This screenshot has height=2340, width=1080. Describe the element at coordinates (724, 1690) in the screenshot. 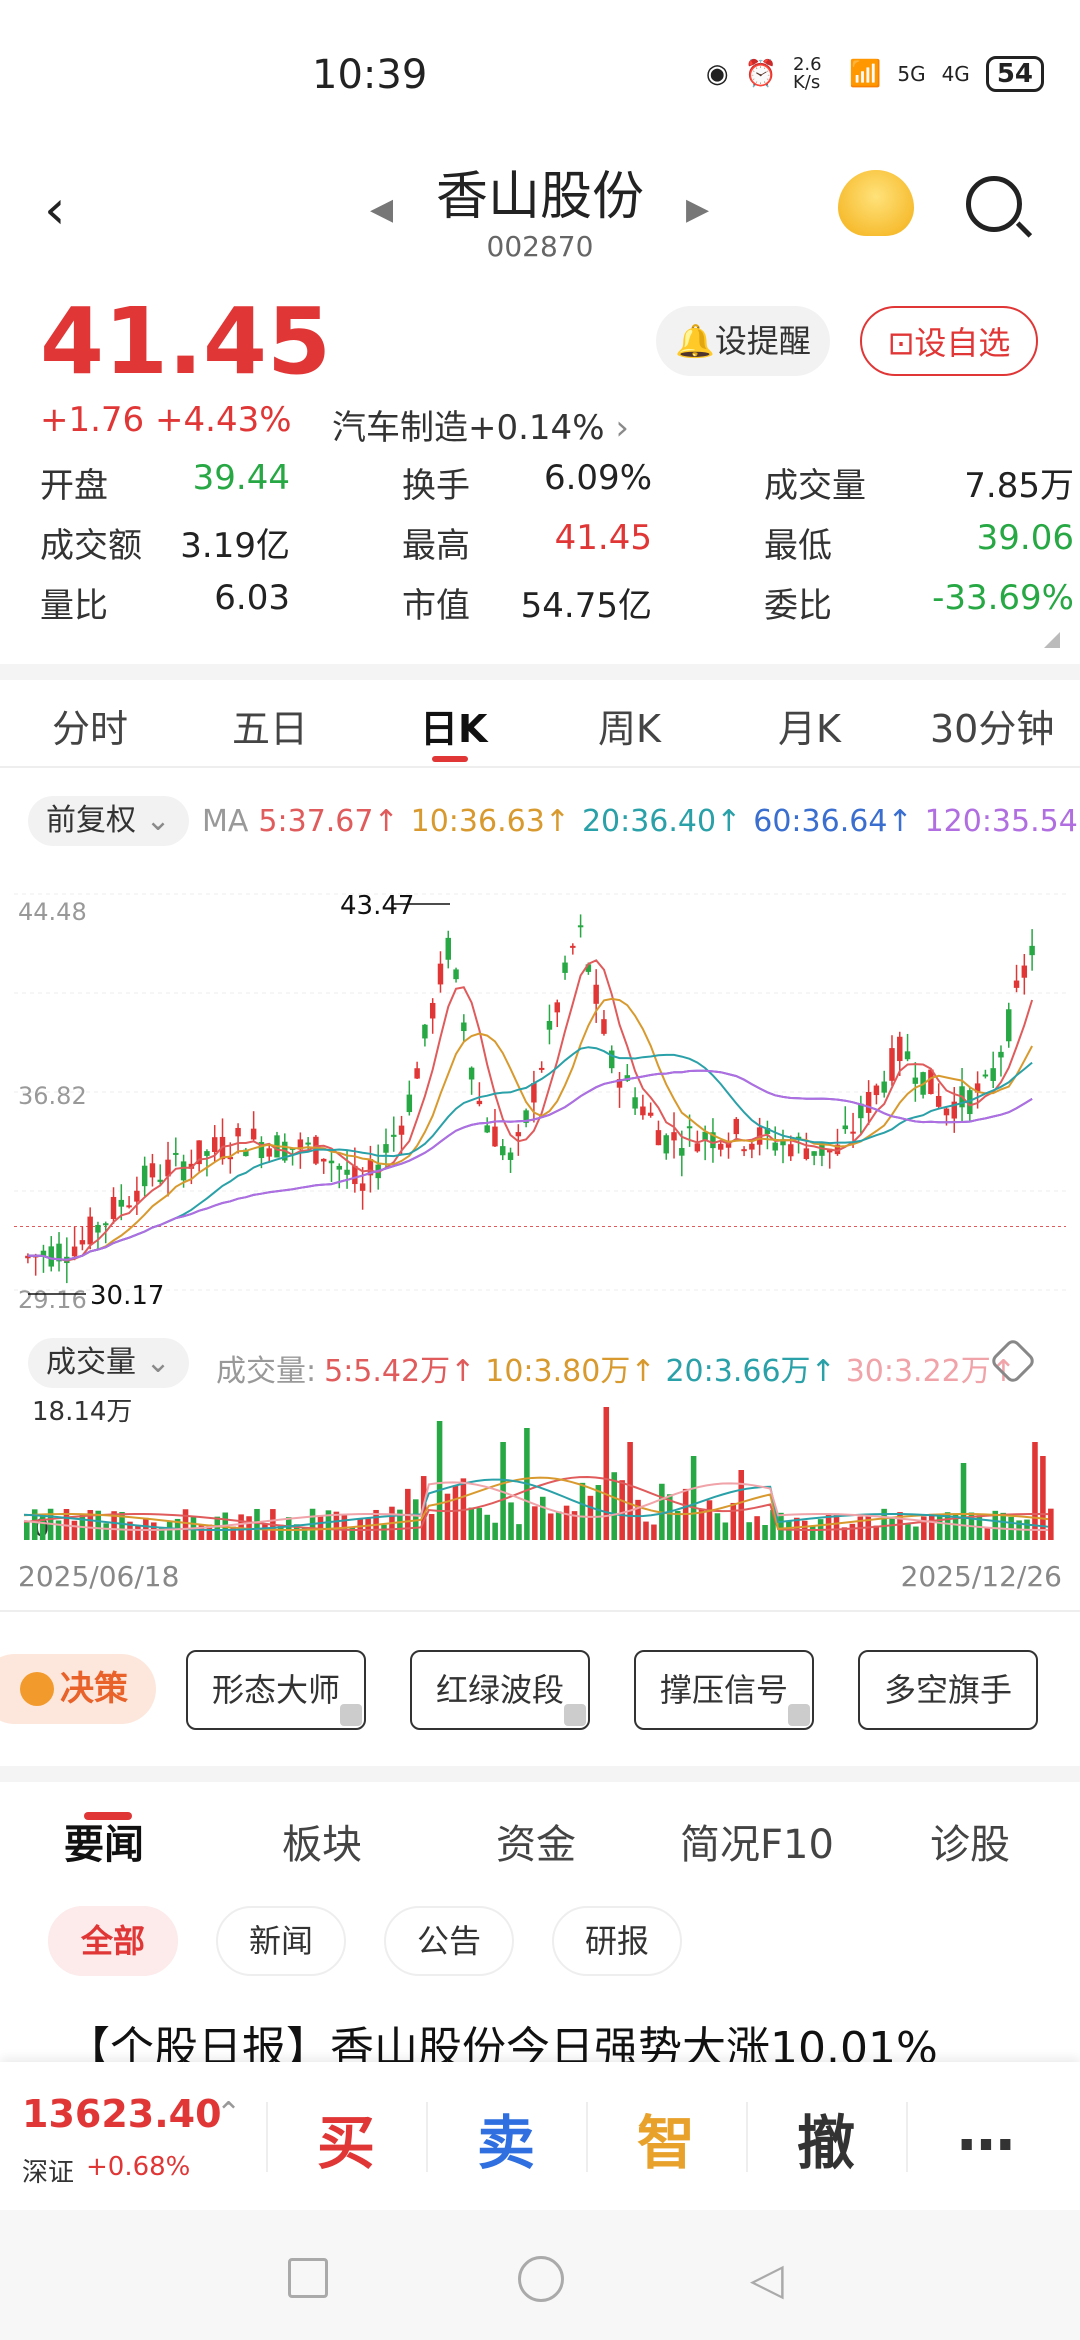

I see `tool-button: 撑压信号` at that location.